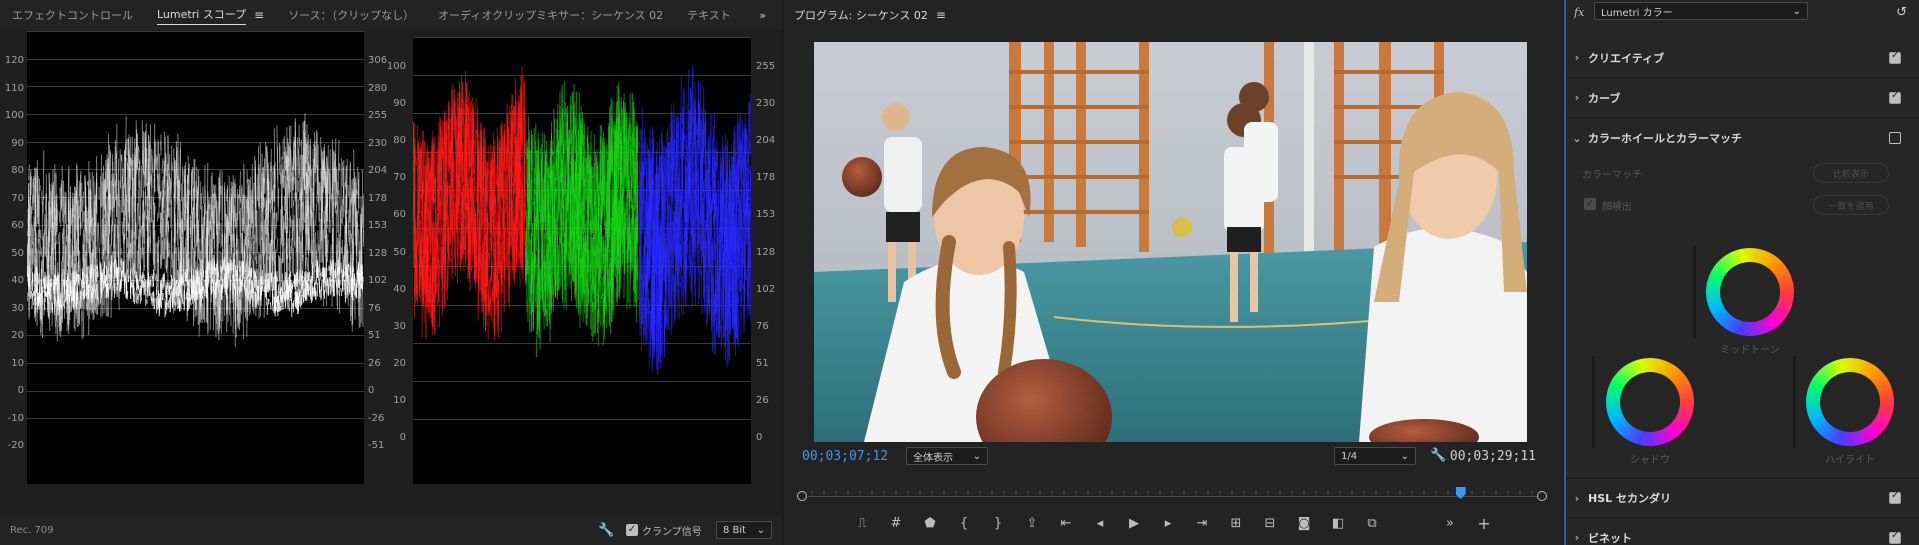  I want to click on panel-menu-icon: ≡, so click(259, 15).